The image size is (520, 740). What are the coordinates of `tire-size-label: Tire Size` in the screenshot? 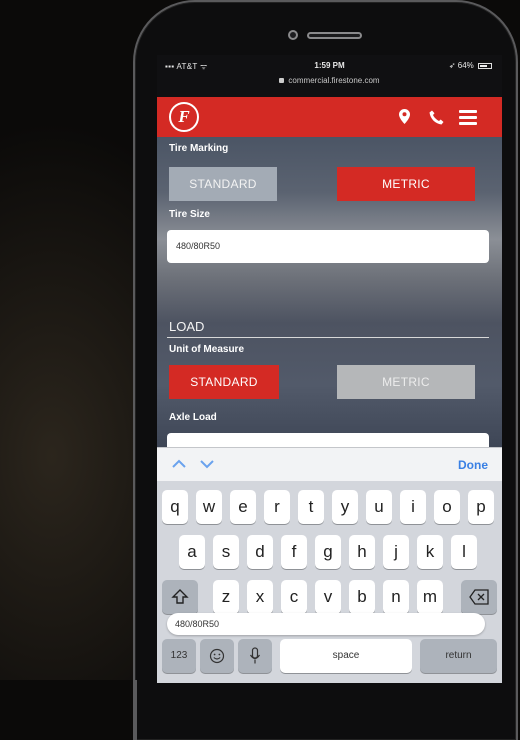 It's located at (189, 214).